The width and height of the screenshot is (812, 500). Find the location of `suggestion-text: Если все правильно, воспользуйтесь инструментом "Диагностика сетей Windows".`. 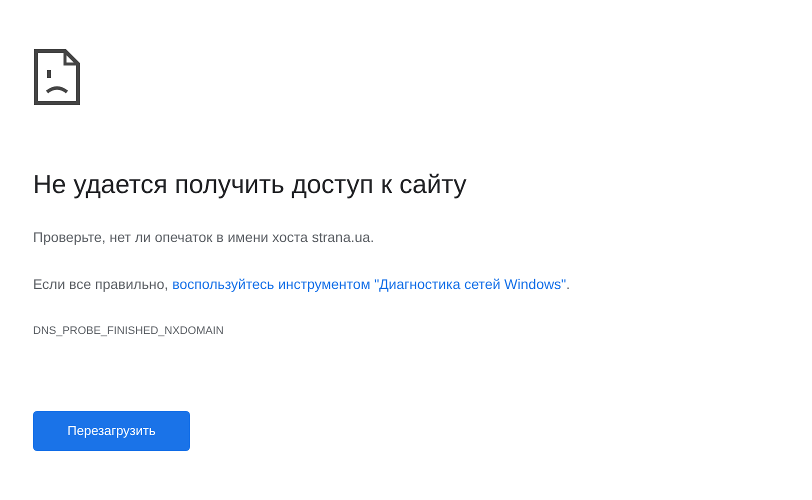

suggestion-text: Если все правильно, воспользуйтесь инструментом "Диагностика сетей Windows". is located at coordinates (302, 284).